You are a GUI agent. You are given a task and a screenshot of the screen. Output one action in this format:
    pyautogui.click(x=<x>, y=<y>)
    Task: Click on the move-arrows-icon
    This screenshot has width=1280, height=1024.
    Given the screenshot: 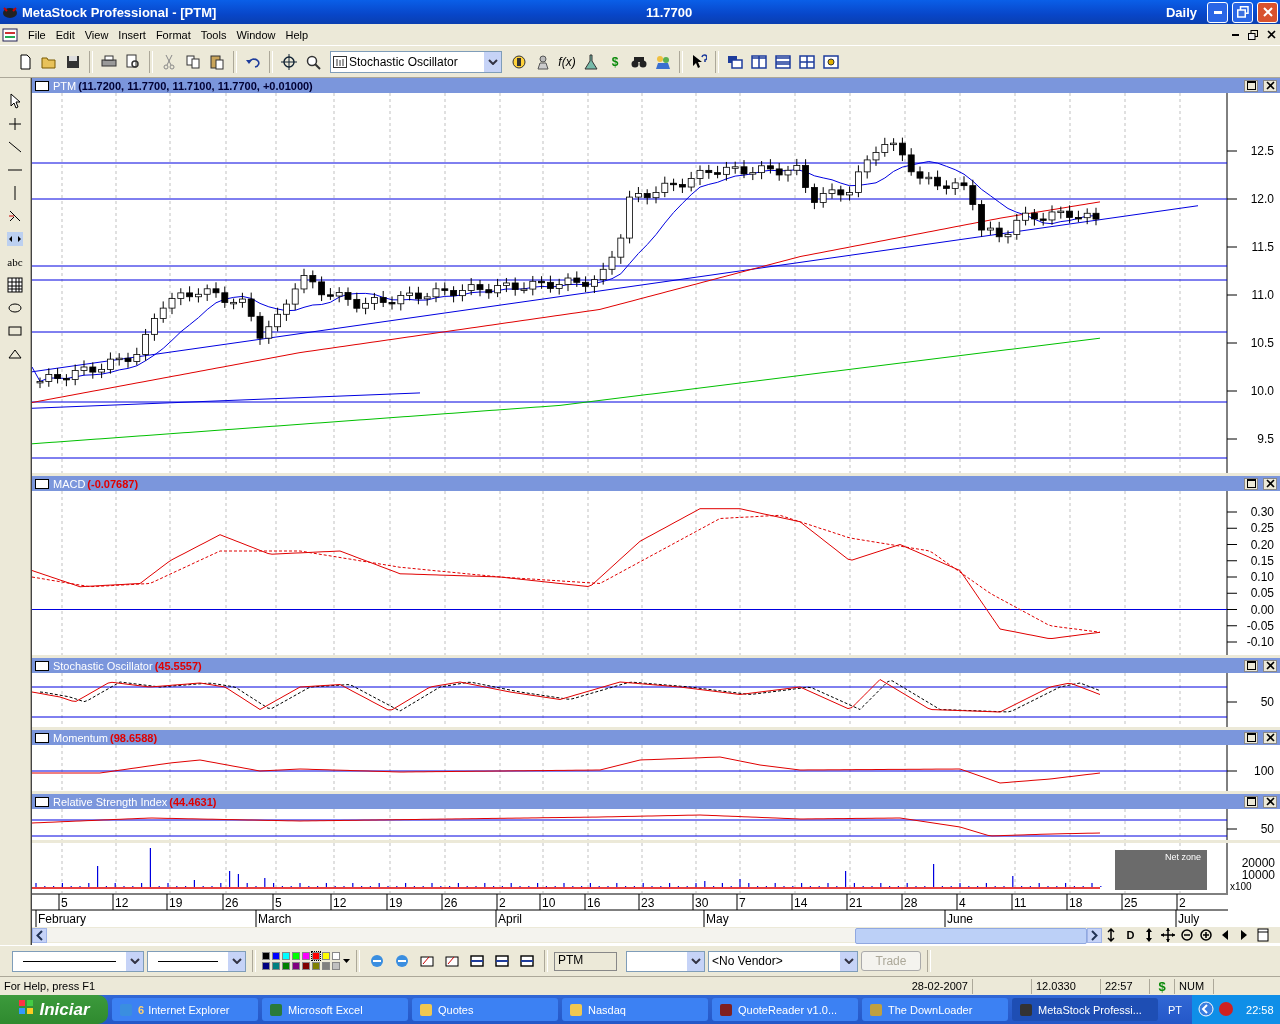 What is the action you would take?
    pyautogui.click(x=1168, y=935)
    